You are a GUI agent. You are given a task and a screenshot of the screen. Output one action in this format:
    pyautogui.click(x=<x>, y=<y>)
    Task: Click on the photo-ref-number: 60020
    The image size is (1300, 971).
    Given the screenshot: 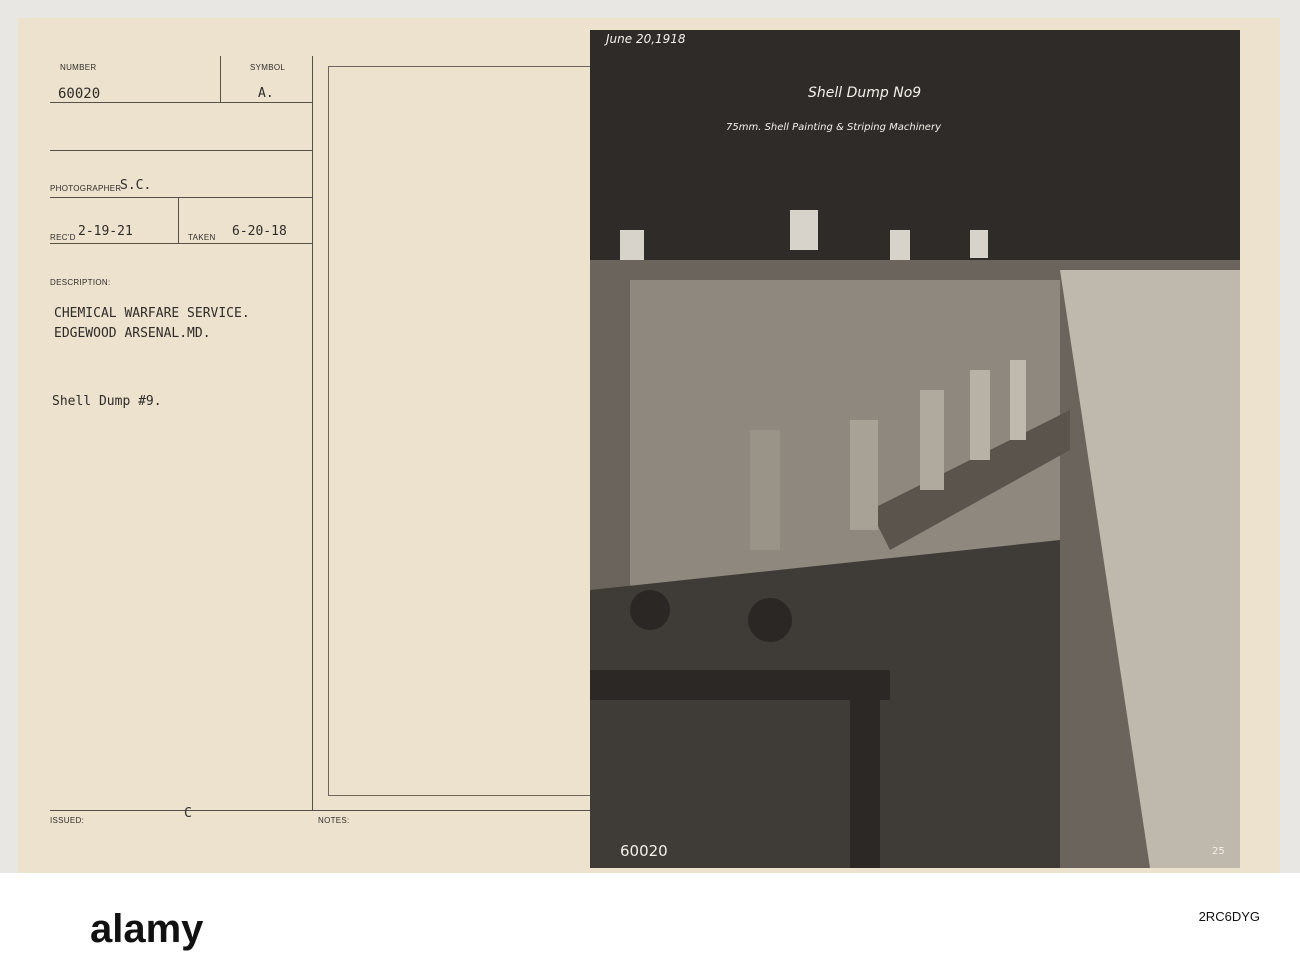 What is the action you would take?
    pyautogui.click(x=644, y=851)
    